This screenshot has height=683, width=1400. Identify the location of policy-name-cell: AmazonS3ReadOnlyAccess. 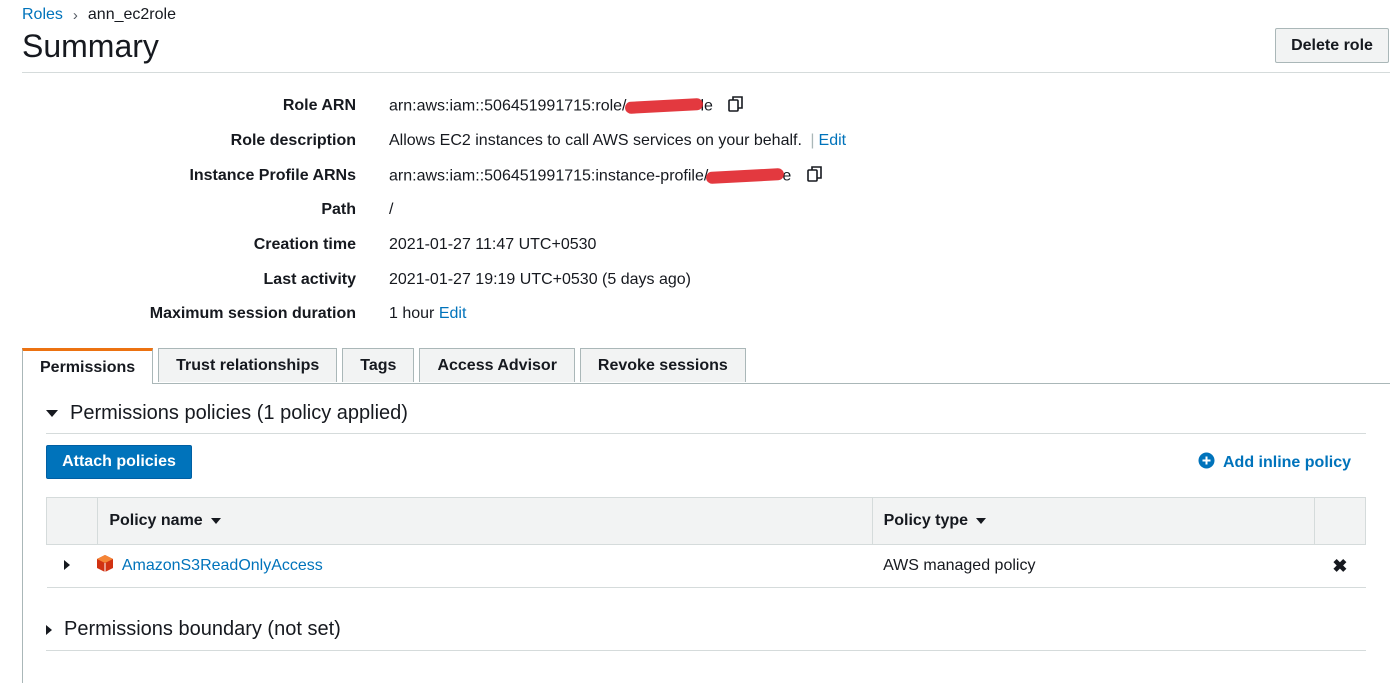
(484, 566).